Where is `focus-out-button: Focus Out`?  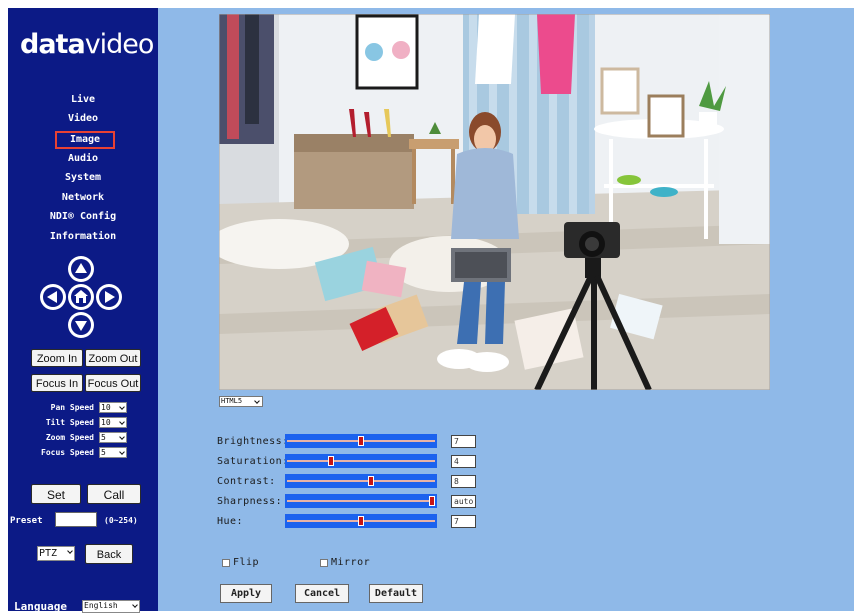
focus-out-button: Focus Out is located at coordinates (113, 383).